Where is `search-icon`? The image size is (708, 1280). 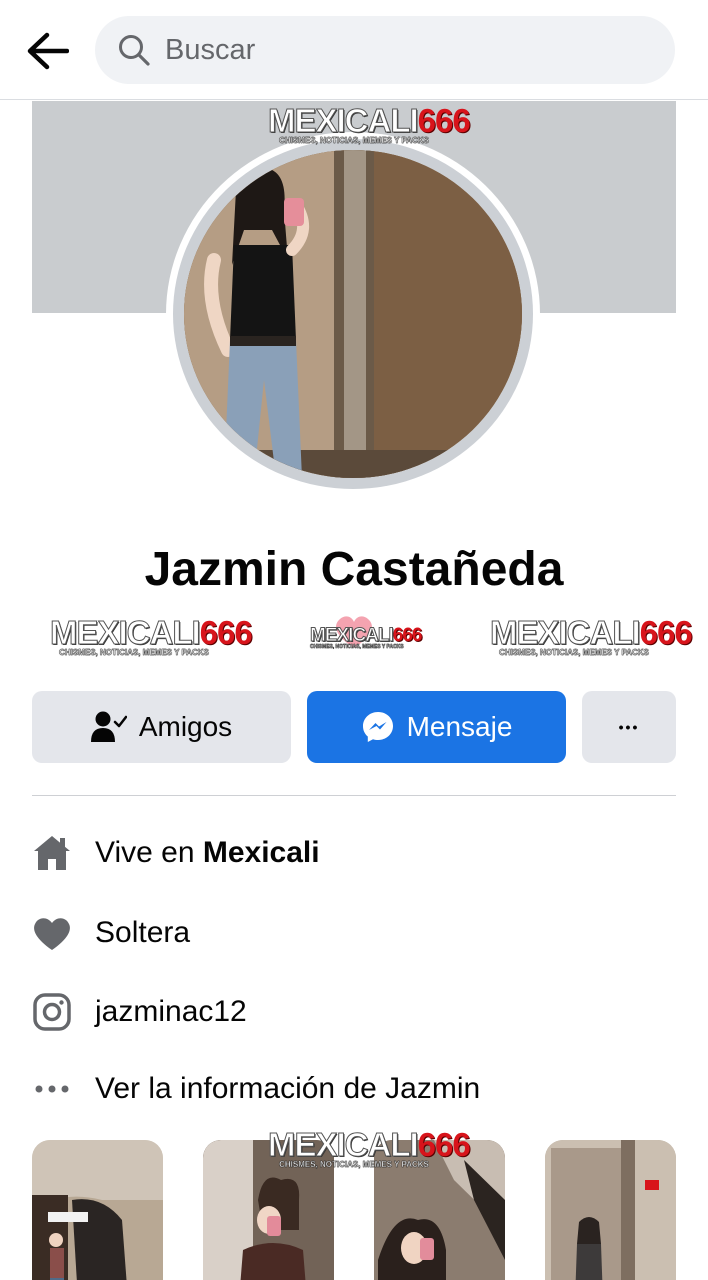 search-icon is located at coordinates (134, 50).